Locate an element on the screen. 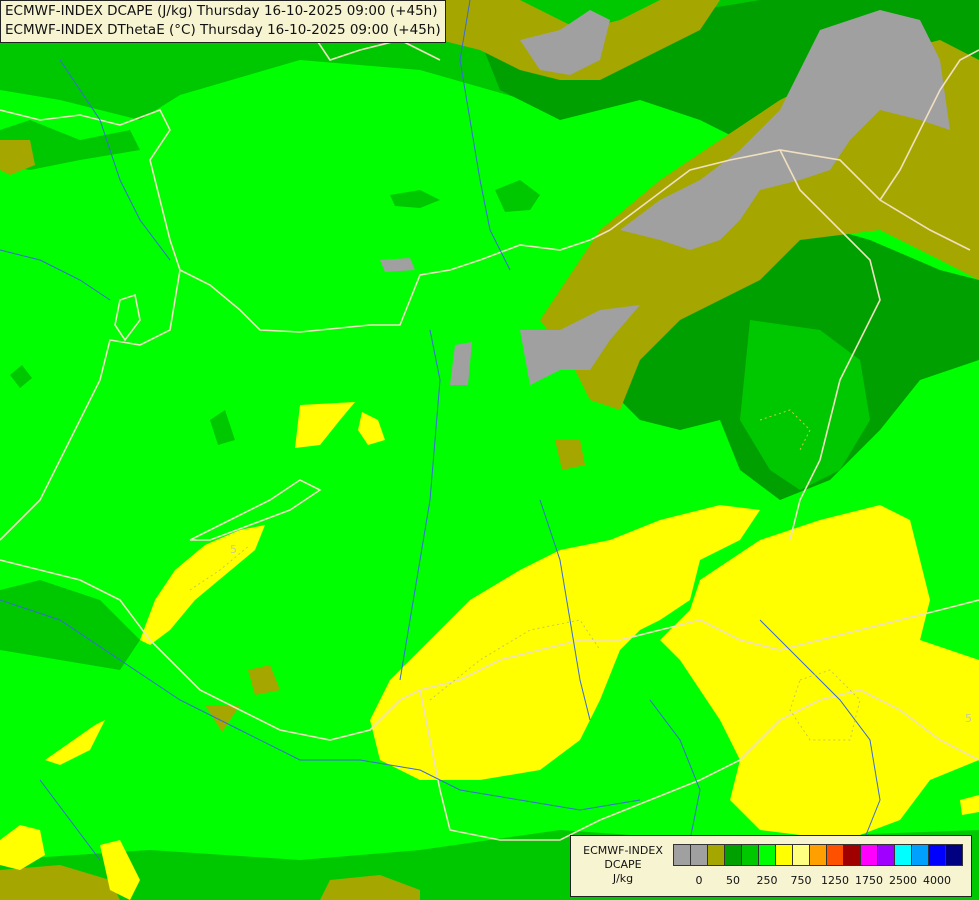 The width and height of the screenshot is (979, 900). legend-title-line2: DCAPE is located at coordinates (623, 864).